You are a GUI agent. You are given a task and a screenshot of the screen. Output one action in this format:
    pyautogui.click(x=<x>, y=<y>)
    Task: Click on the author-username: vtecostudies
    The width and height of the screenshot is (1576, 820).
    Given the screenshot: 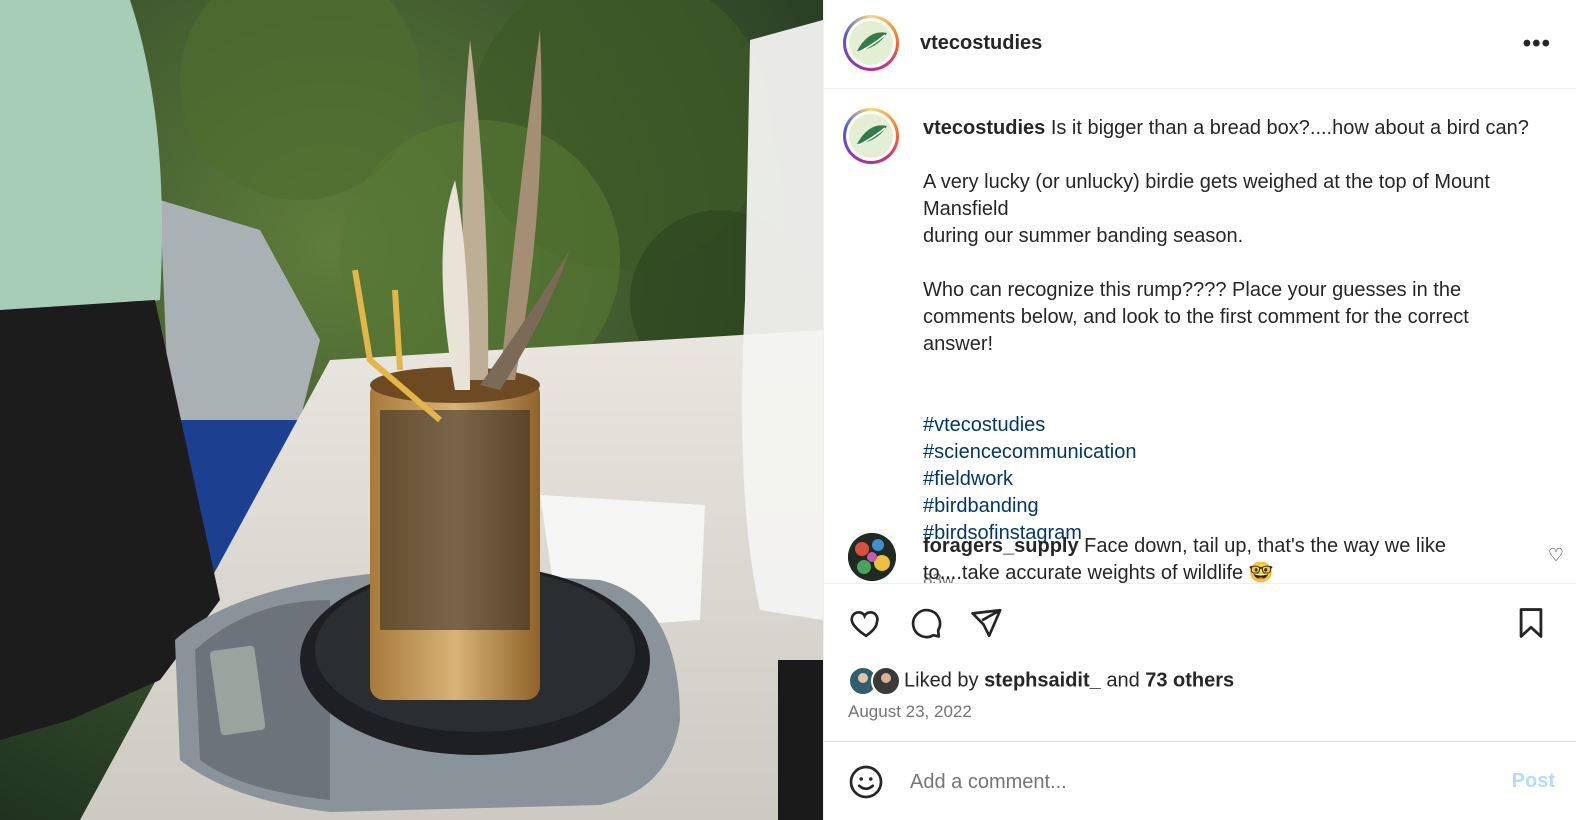 What is the action you would take?
    pyautogui.click(x=981, y=43)
    